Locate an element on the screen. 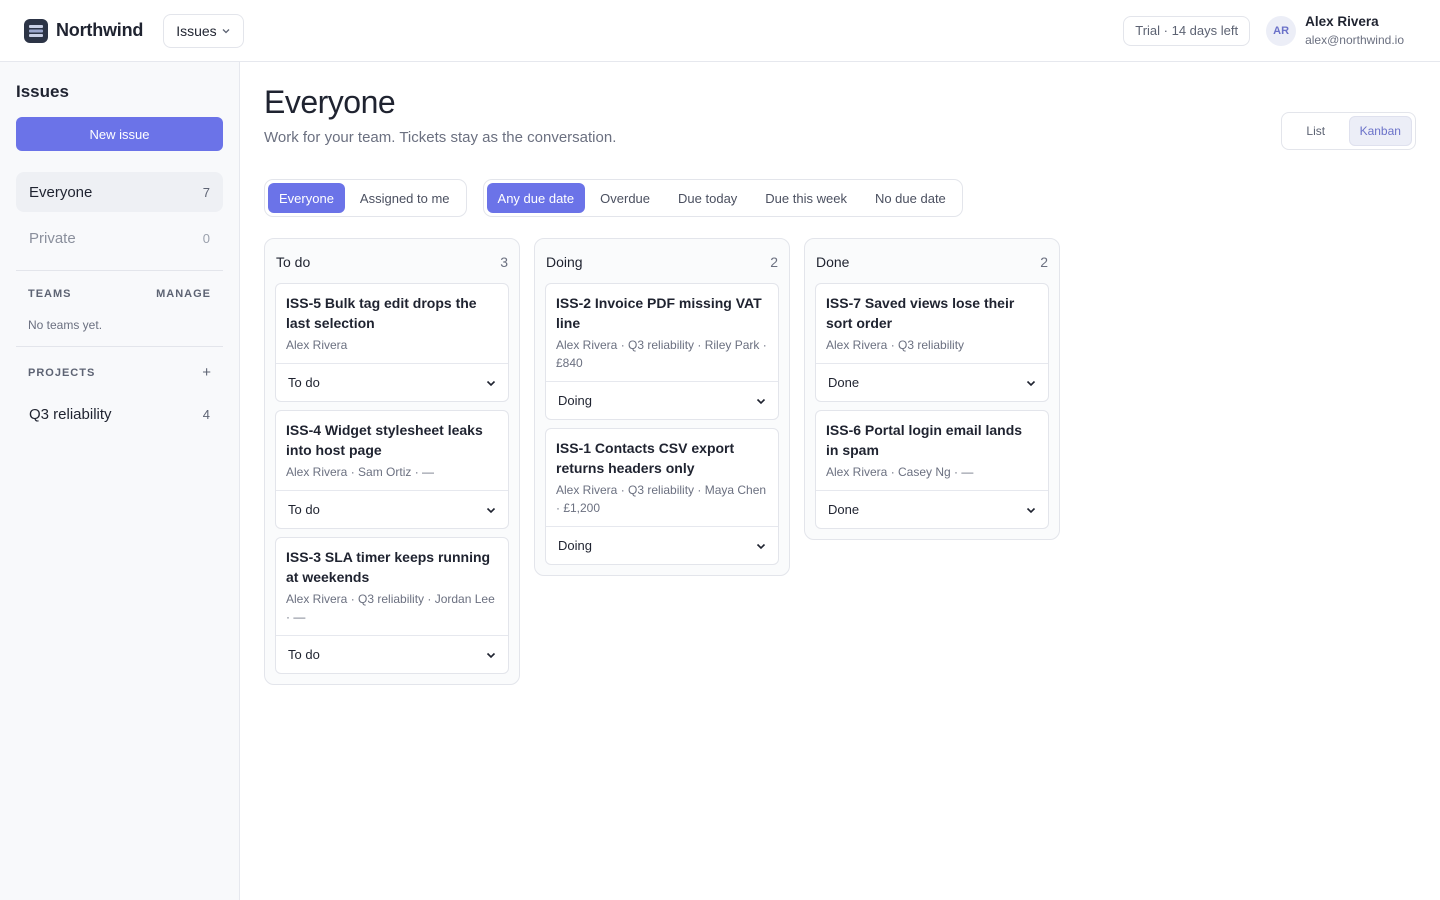  sidebar-item-count: 4 is located at coordinates (206, 414).